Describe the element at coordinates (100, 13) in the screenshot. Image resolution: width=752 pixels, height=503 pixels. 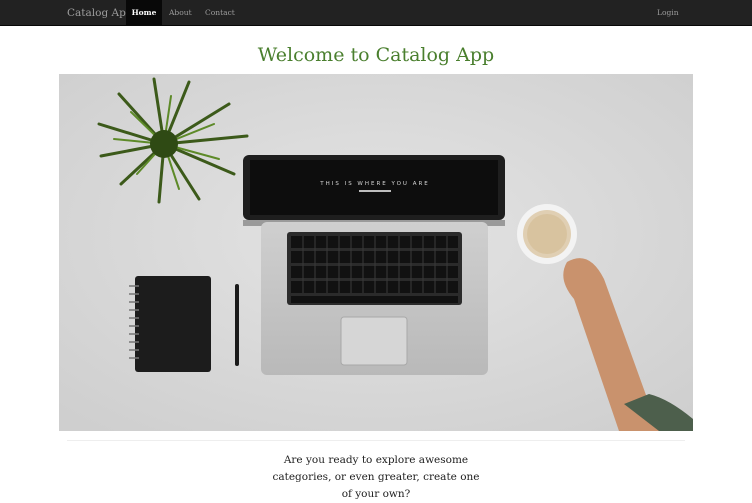
I see `brand-link: Catalog App` at that location.